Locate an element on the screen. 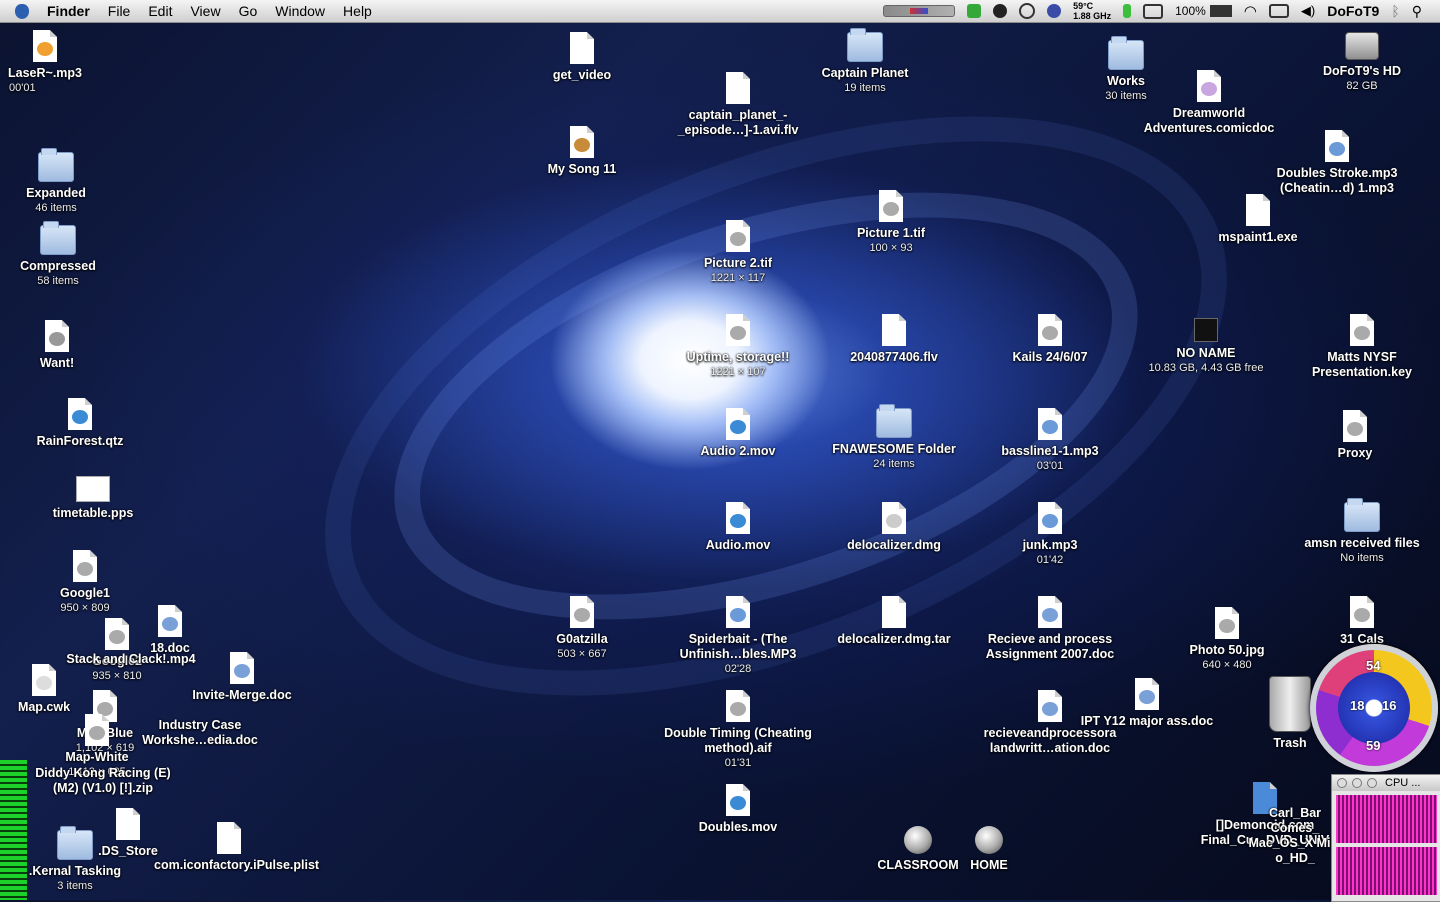  desktop-icon-junk-mp3: junk.mp3 01'42 is located at coordinates (1050, 535).